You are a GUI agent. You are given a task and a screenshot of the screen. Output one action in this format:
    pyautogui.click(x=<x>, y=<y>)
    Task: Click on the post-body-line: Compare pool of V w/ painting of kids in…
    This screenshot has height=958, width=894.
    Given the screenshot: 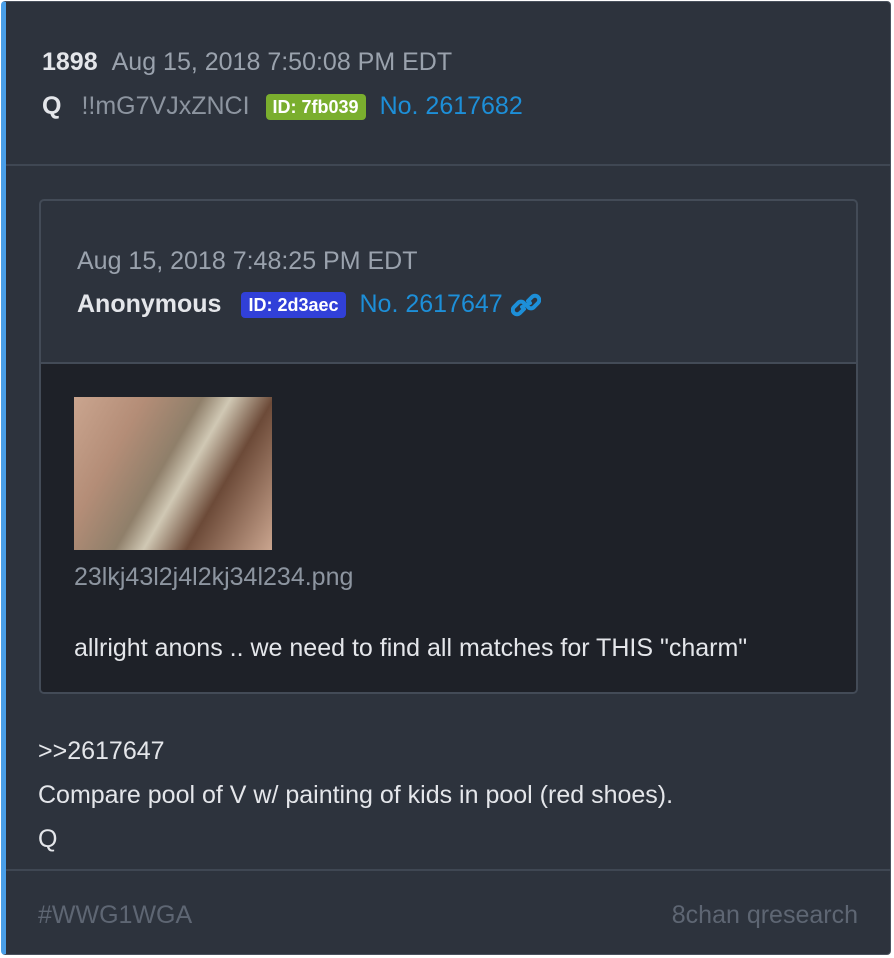 What is the action you would take?
    pyautogui.click(x=356, y=795)
    